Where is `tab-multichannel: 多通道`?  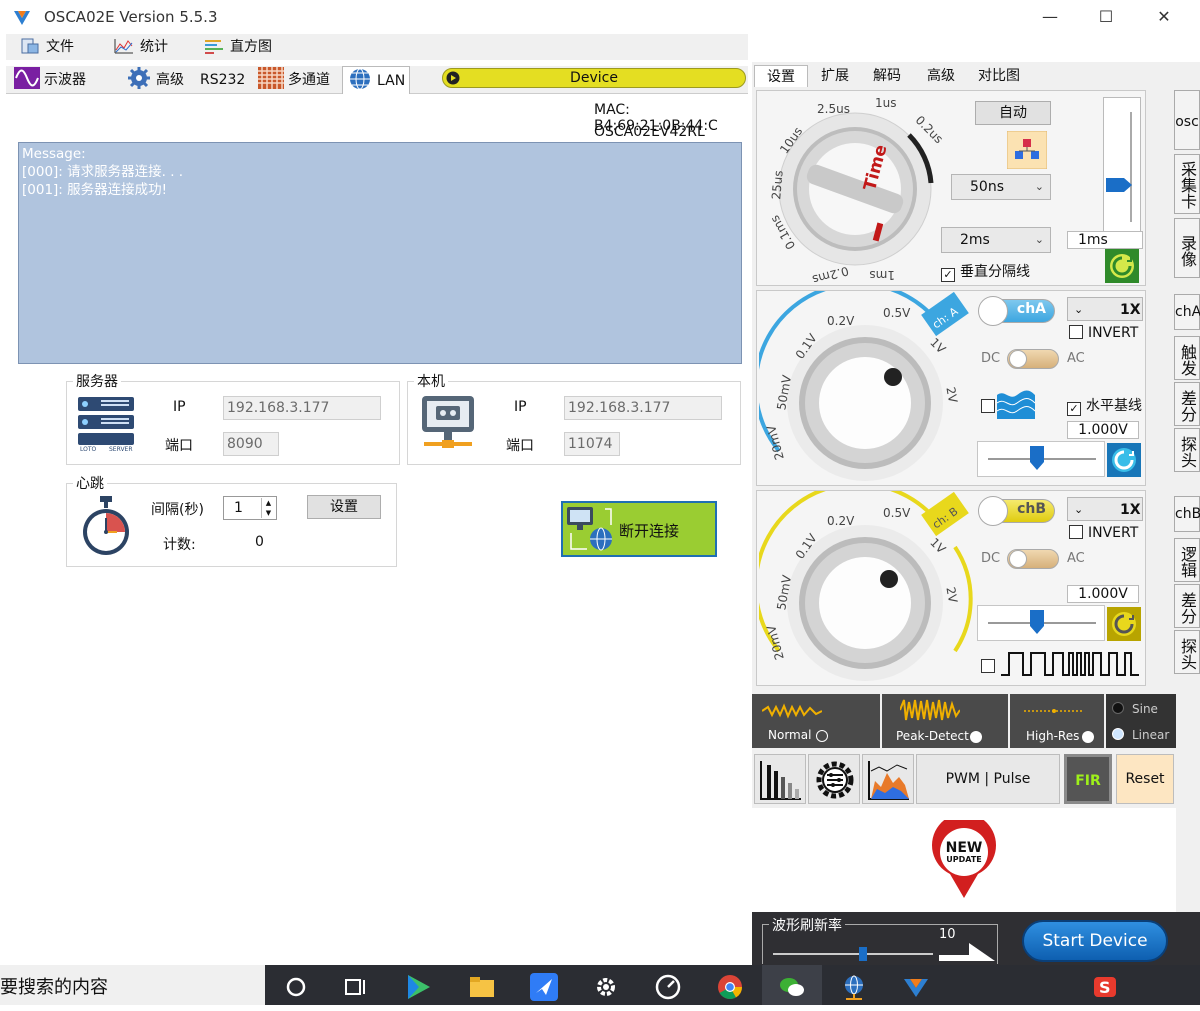
tab-multichannel: 多通道 is located at coordinates (297, 80).